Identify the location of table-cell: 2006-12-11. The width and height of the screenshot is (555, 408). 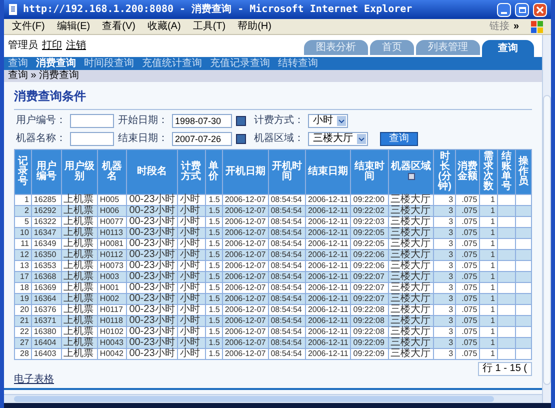
(328, 354).